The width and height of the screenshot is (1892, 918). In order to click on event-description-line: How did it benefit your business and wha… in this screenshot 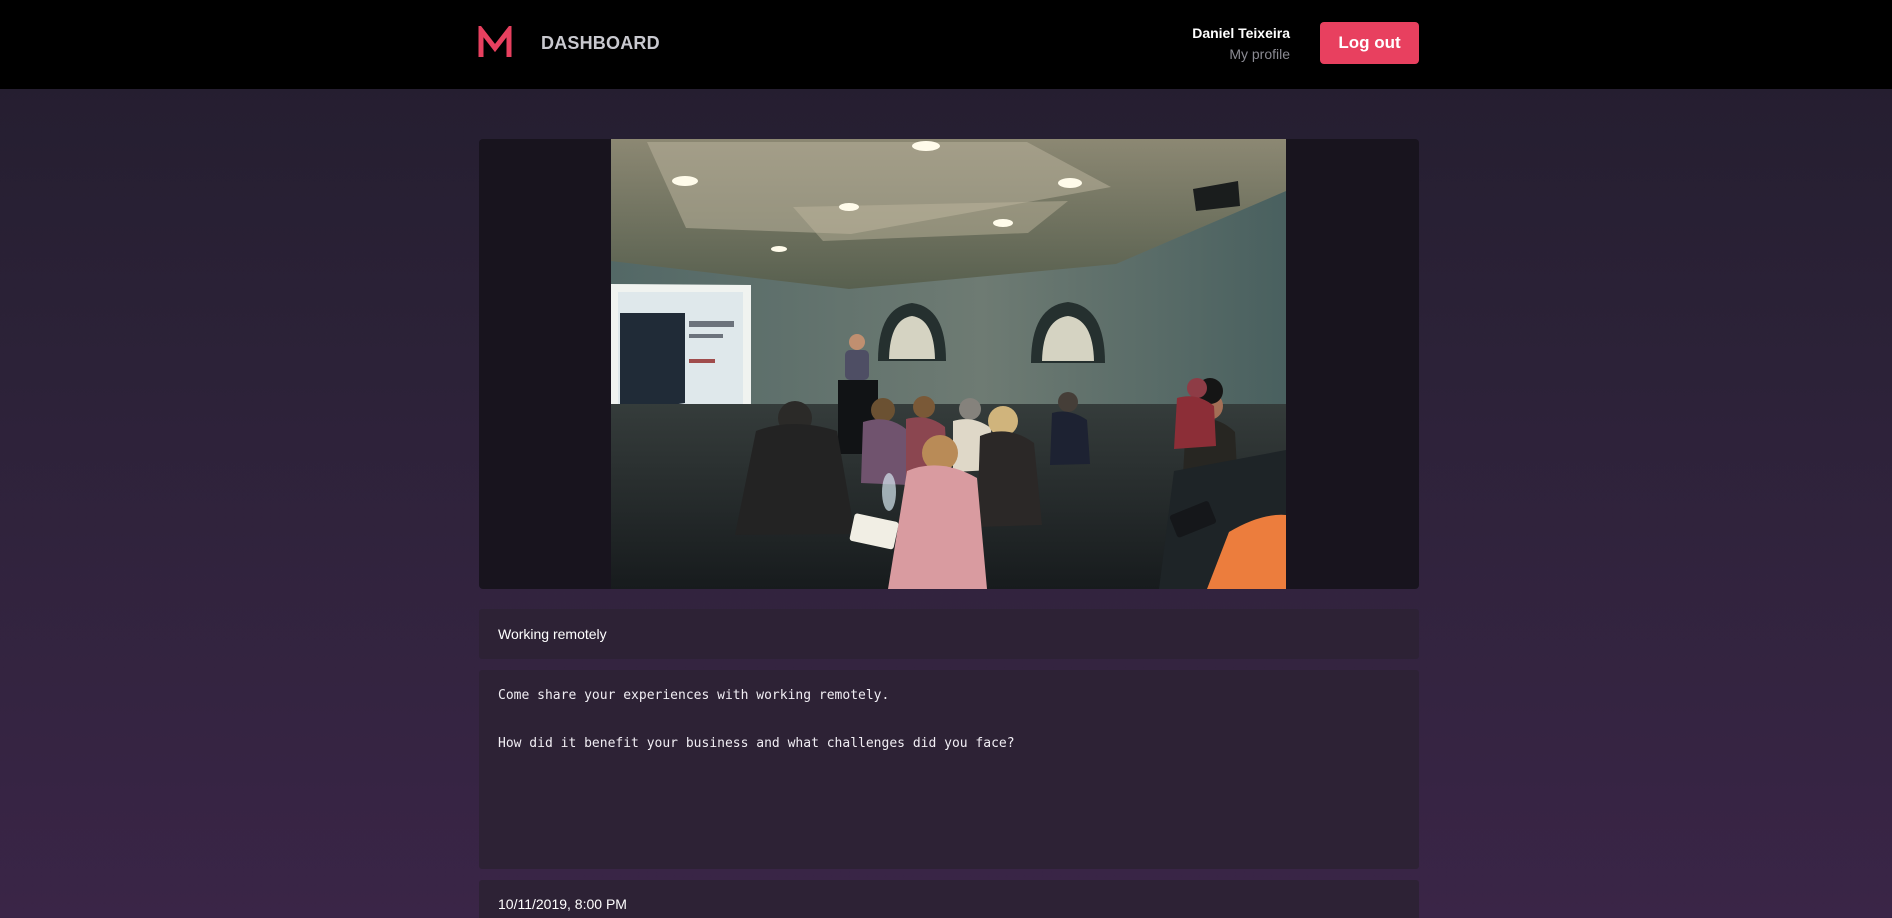, I will do `click(756, 743)`.